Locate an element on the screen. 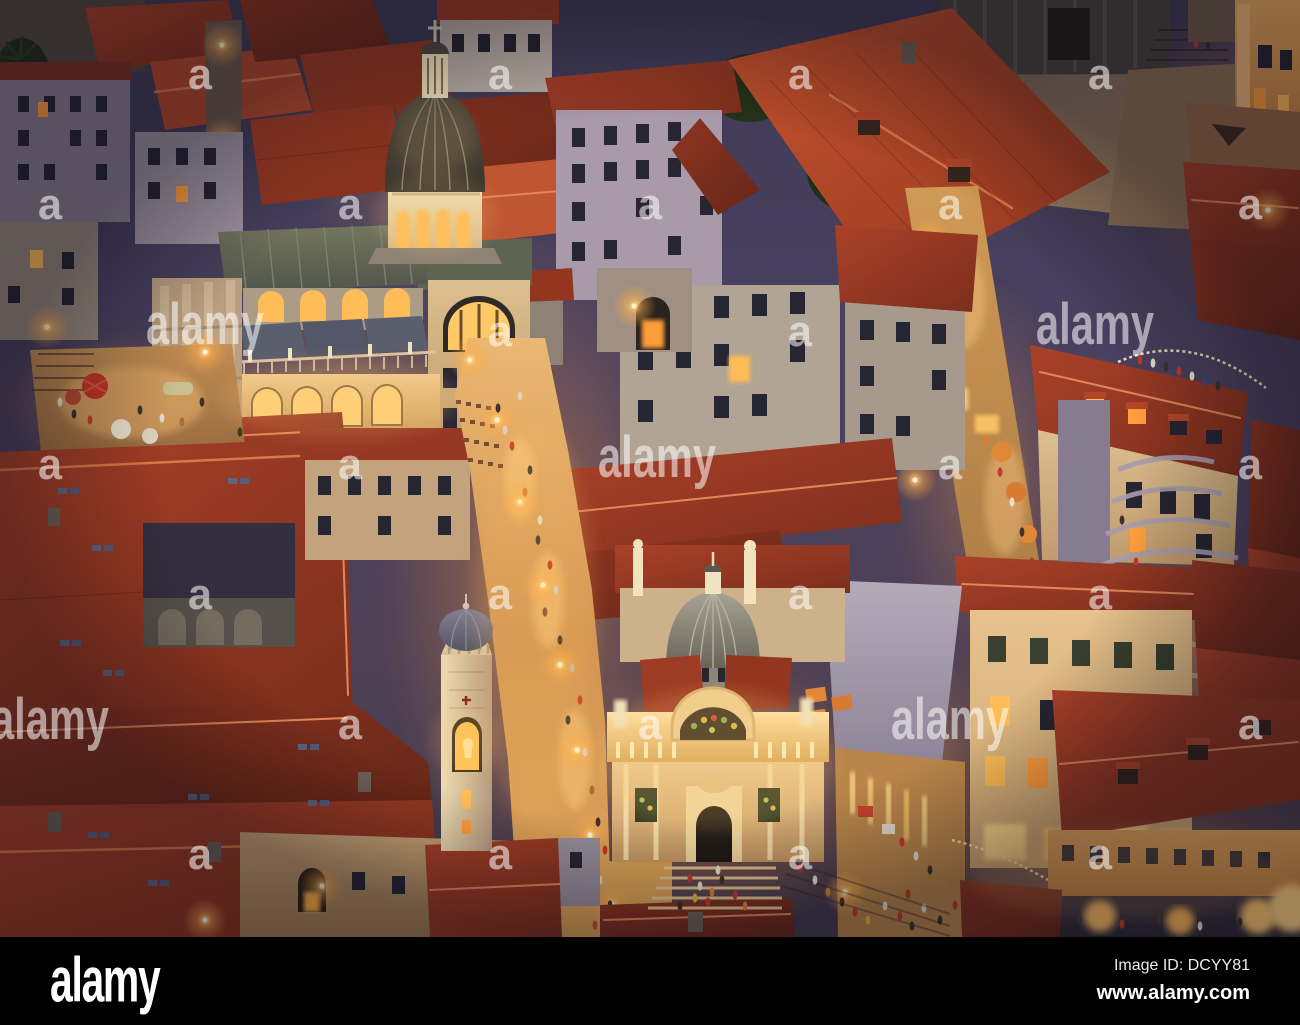  alamy-logo: alamy is located at coordinates (105, 980).